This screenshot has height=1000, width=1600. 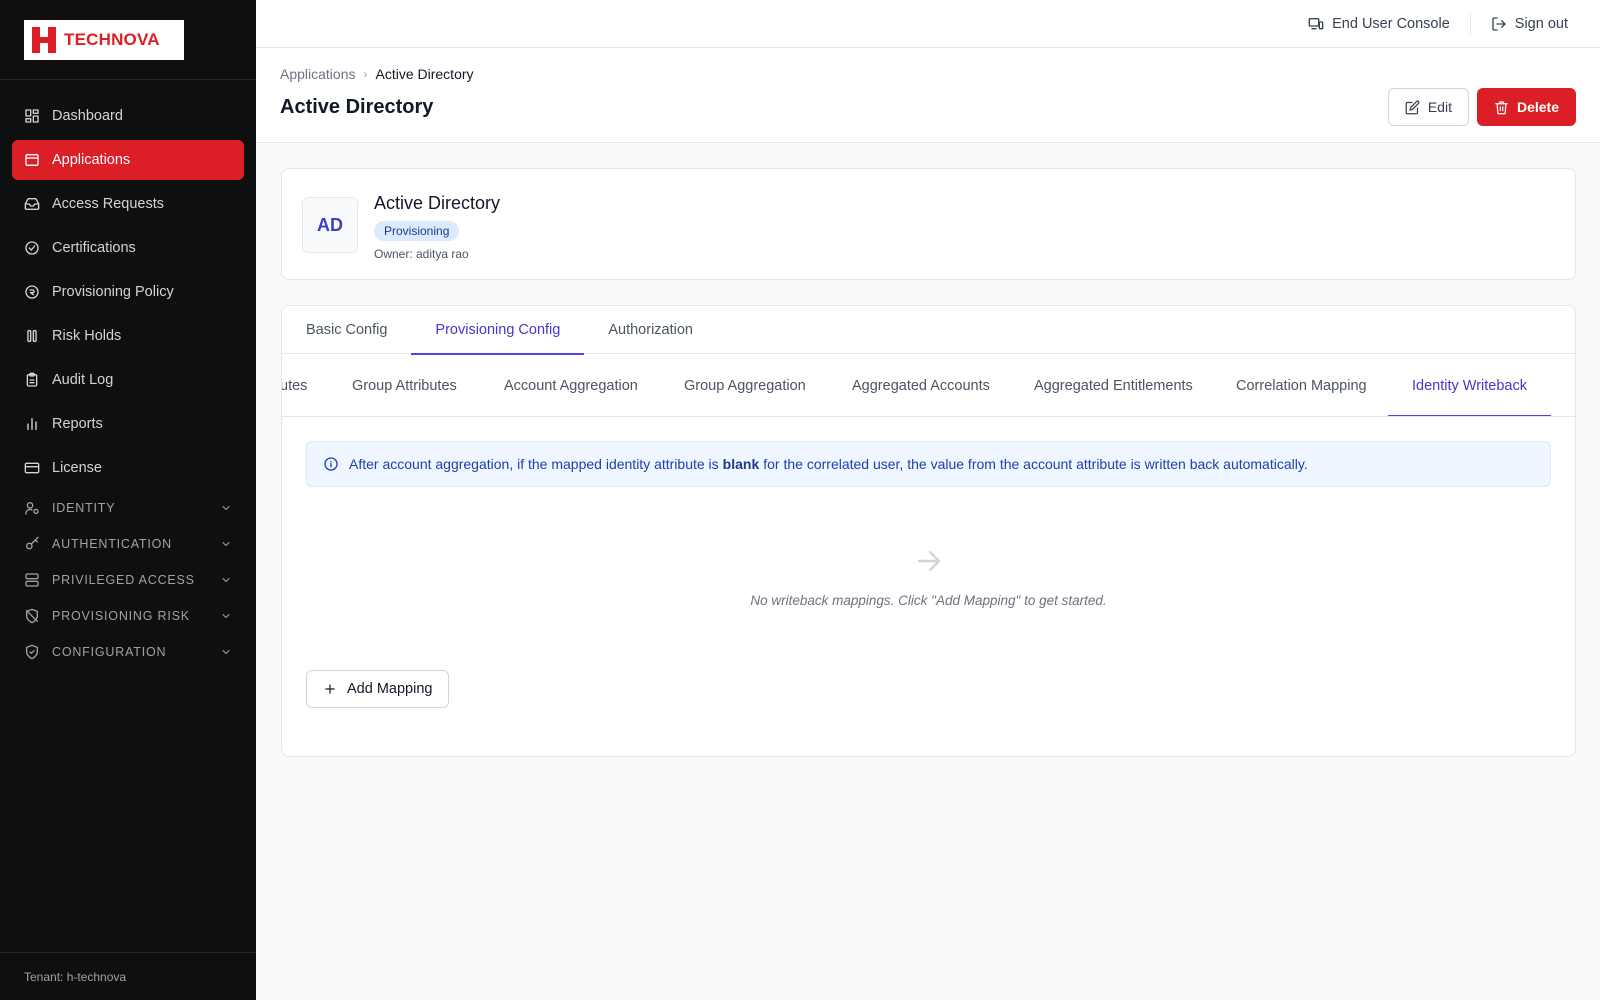 What do you see at coordinates (571, 385) in the screenshot?
I see `subtab-account-aggregation: Account Aggregation` at bounding box center [571, 385].